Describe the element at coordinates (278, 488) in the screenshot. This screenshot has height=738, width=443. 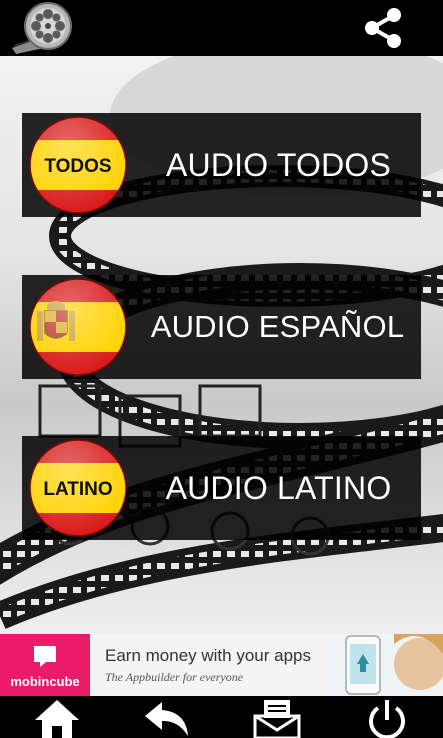
I see `audio-latino-label: AUDIO LATINO` at that location.